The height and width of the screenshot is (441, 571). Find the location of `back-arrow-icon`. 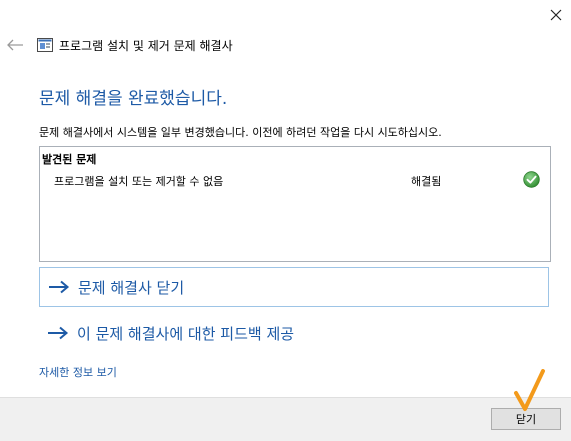

back-arrow-icon is located at coordinates (15, 45).